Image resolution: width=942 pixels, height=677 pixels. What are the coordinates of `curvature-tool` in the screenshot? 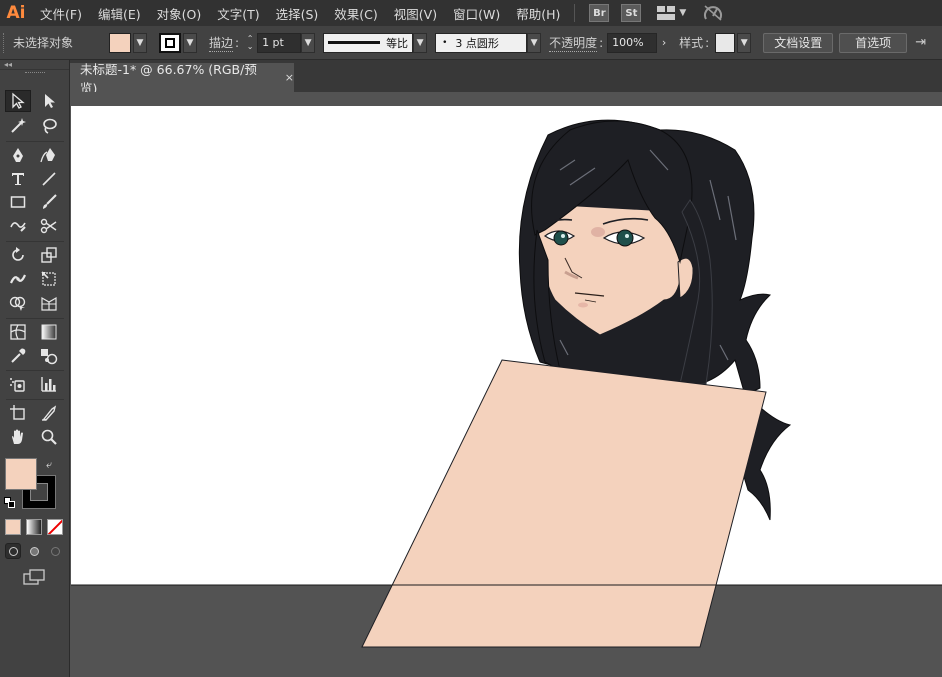 It's located at (49, 155).